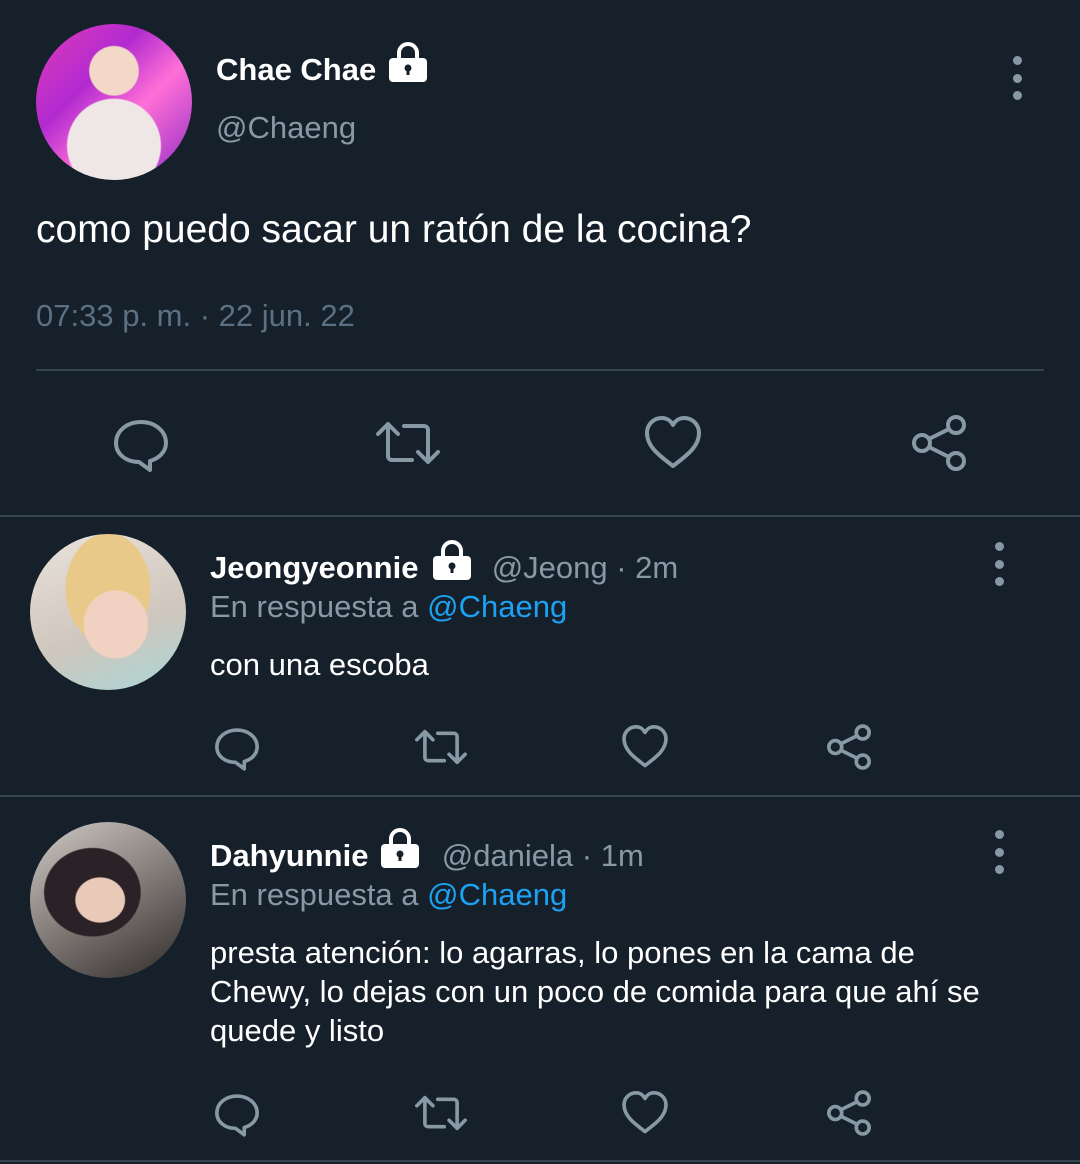 This screenshot has height=1164, width=1080. I want to click on avatar-dahyunnie, so click(108, 900).